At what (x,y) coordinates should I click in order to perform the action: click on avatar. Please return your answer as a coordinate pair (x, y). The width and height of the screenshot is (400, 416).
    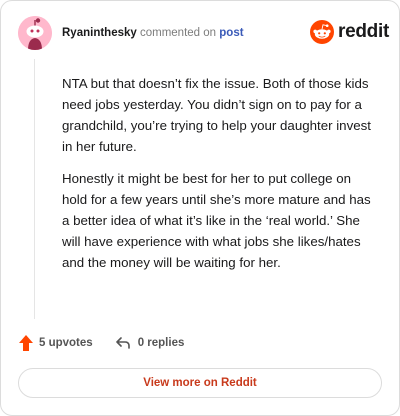
    Looking at the image, I should click on (35, 33).